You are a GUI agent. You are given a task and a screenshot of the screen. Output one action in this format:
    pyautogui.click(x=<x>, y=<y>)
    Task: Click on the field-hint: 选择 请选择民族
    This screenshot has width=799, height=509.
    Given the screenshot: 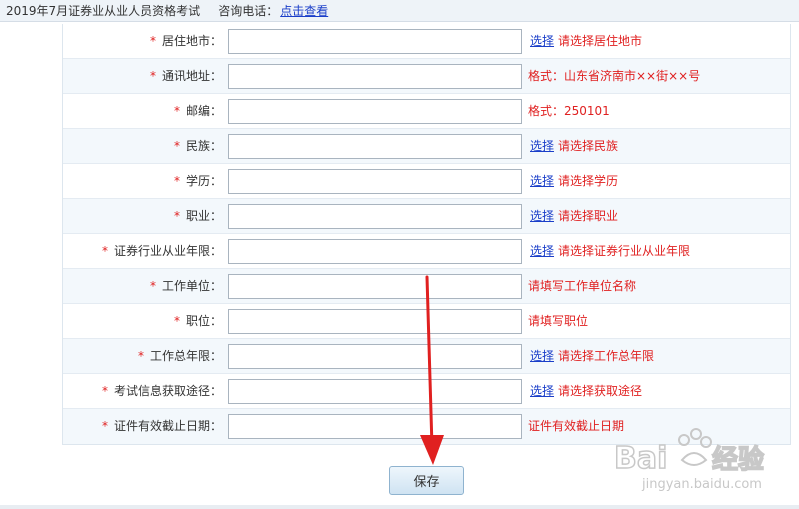 What is the action you would take?
    pyautogui.click(x=573, y=146)
    